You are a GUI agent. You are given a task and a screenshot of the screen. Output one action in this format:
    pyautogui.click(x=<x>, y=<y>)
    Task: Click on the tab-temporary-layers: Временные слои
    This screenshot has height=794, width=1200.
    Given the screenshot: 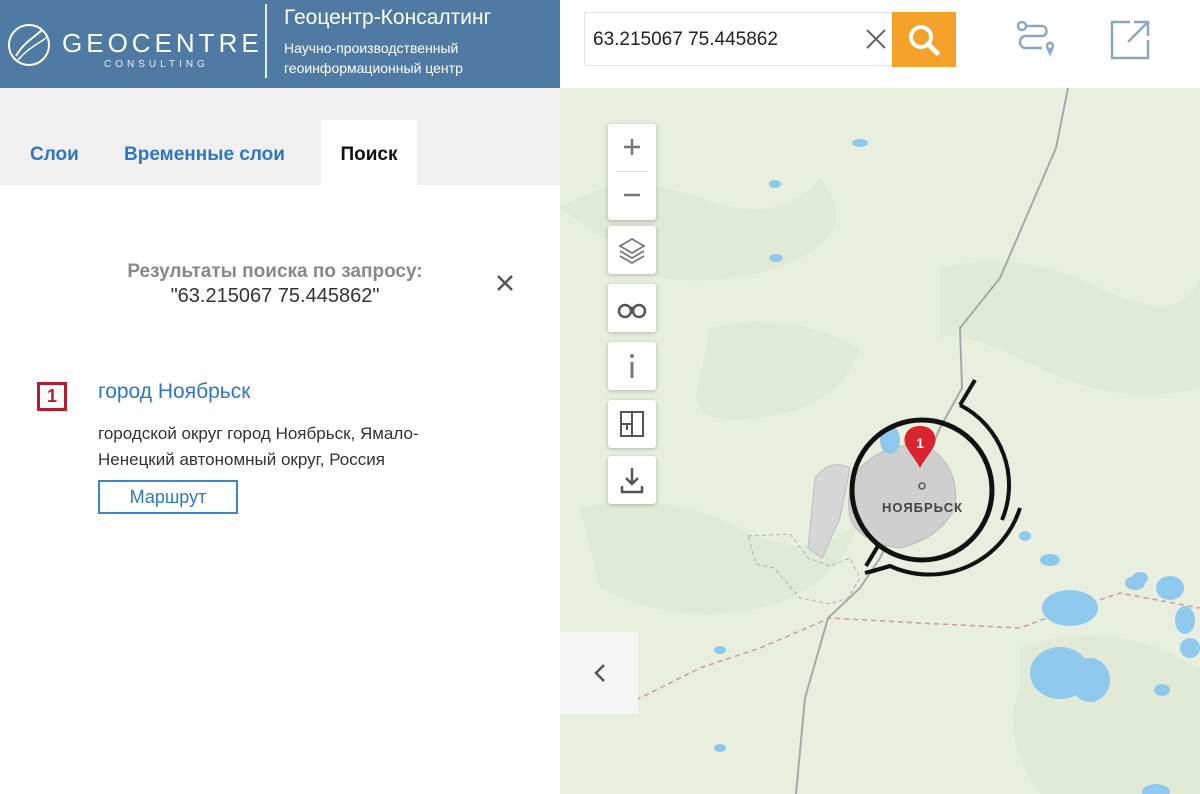 What is the action you would take?
    pyautogui.click(x=219, y=152)
    